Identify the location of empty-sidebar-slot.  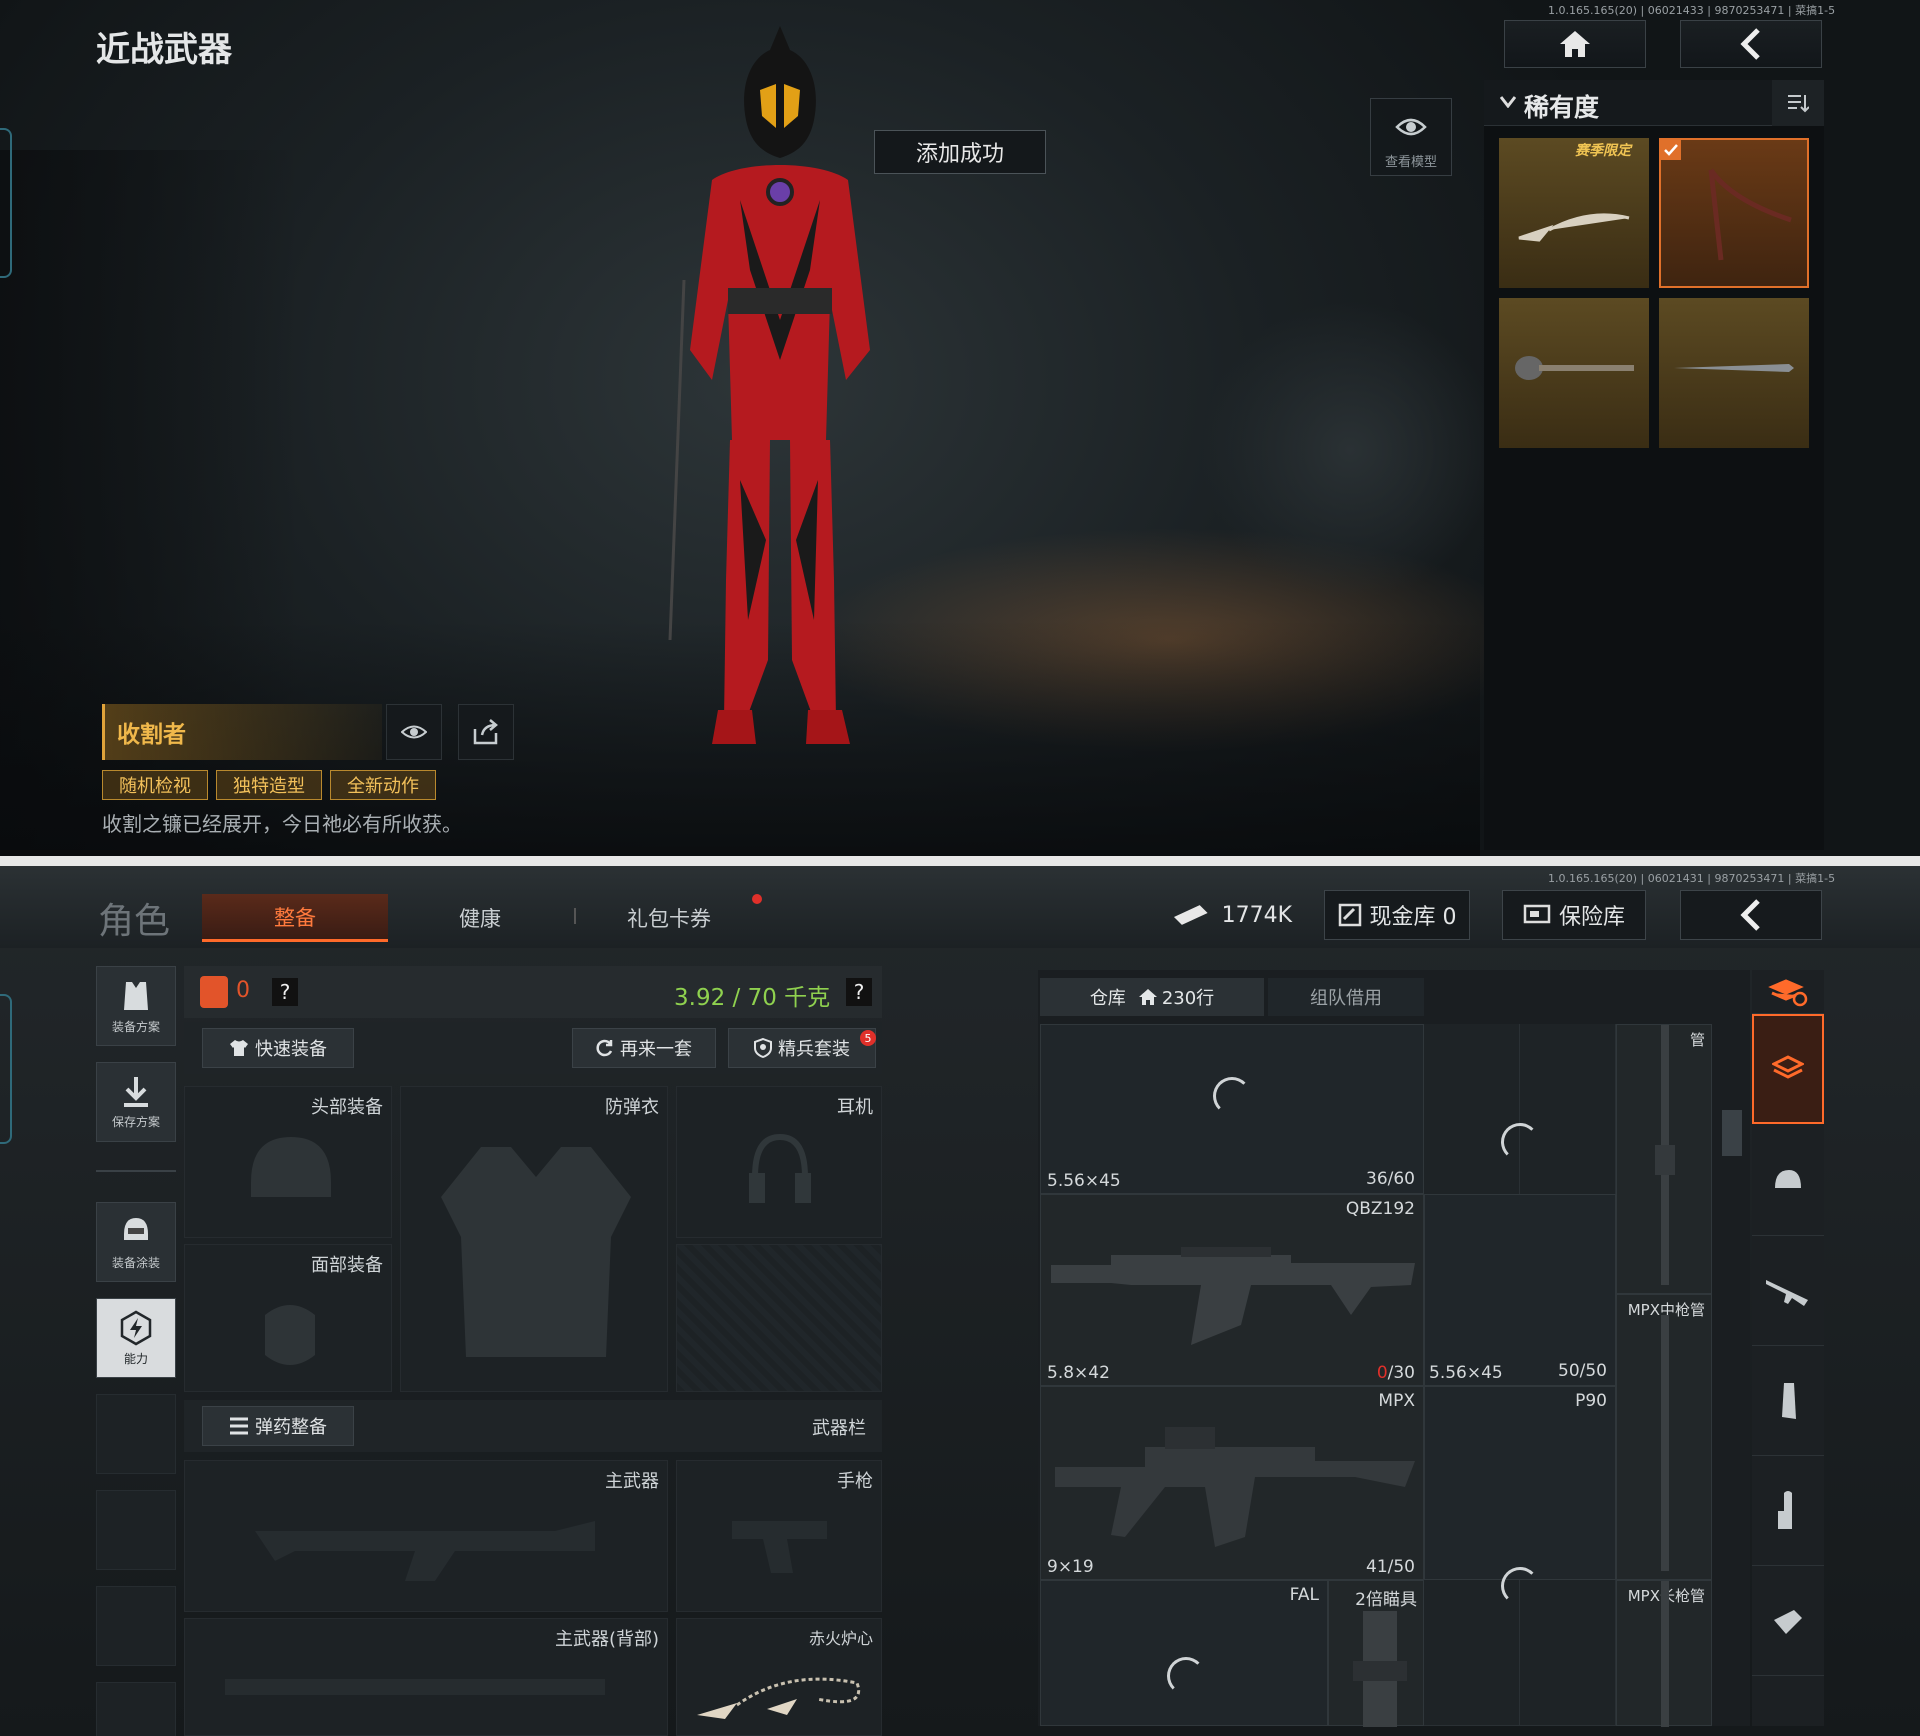
(136, 1434).